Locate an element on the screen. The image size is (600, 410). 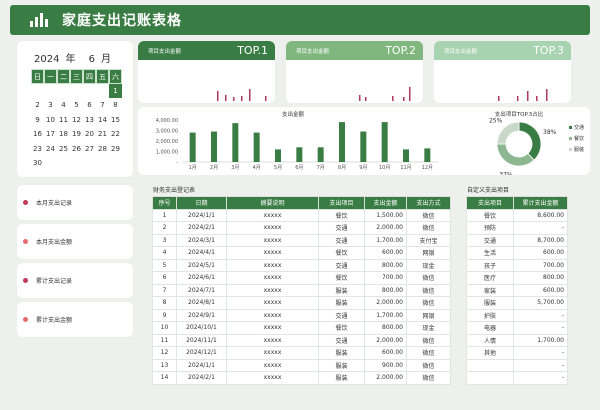
calendar-day: 7 is located at coordinates (102, 105).